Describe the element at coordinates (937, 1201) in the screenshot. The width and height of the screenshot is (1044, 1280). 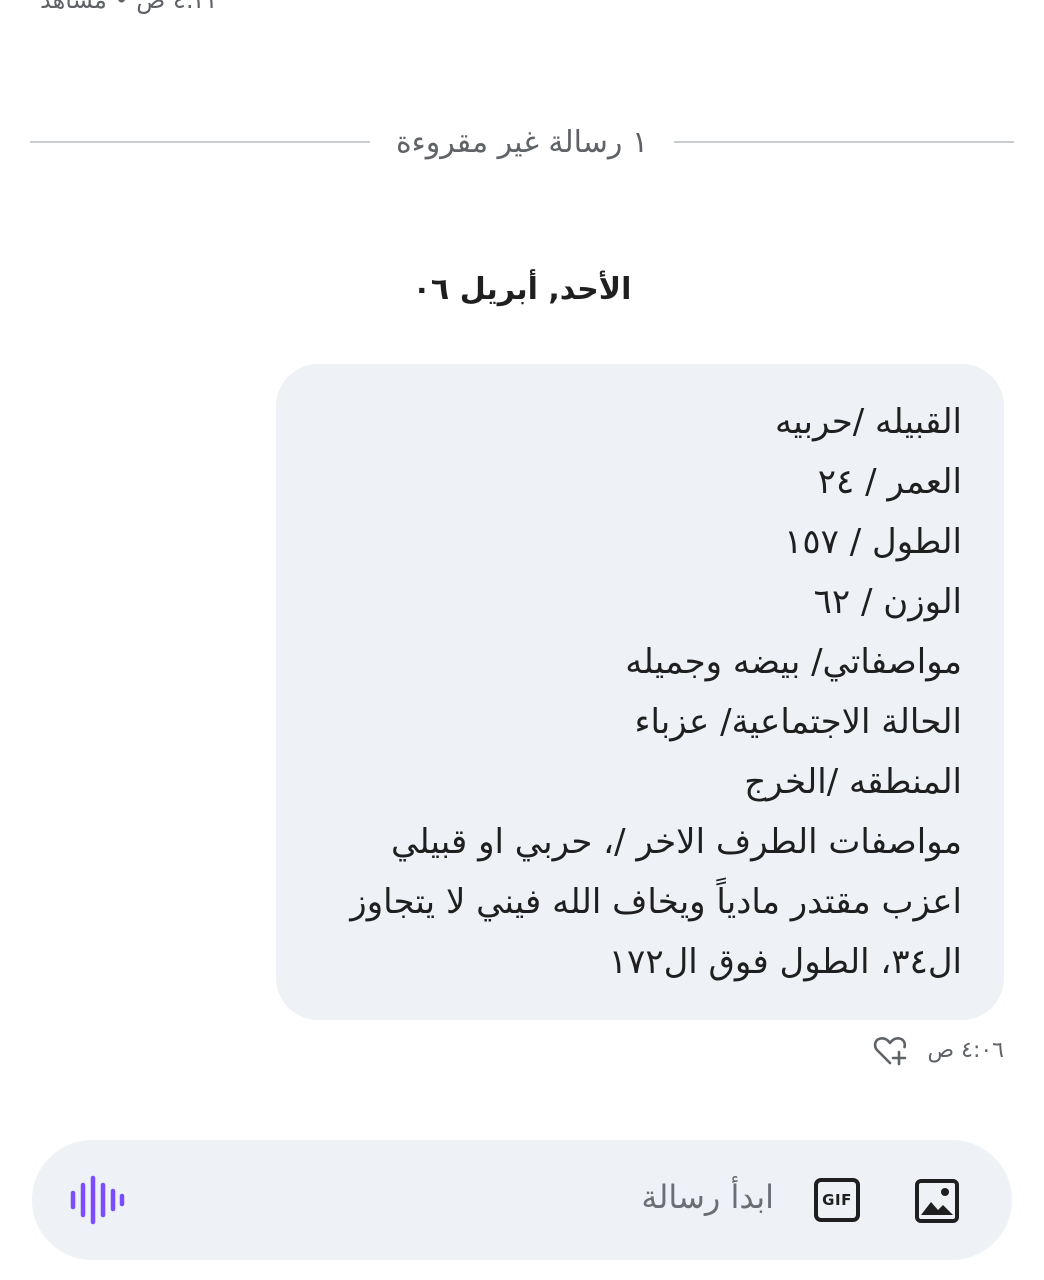
I see `image-icon` at that location.